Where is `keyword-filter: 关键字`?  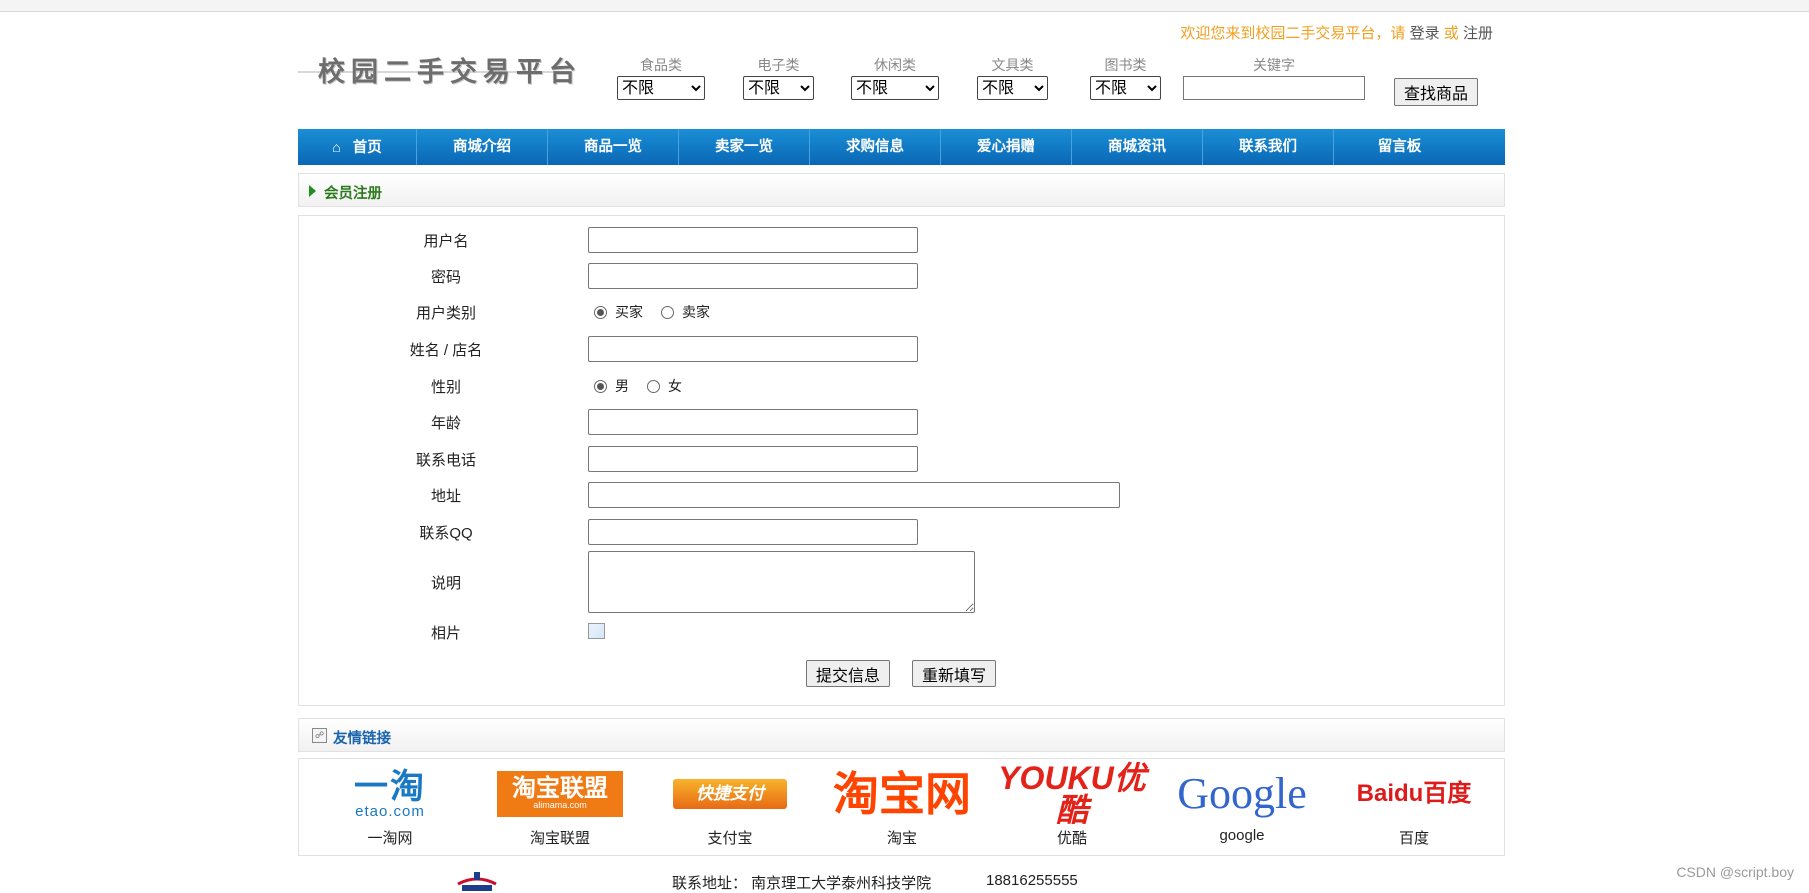
keyword-filter: 关键字 is located at coordinates (1274, 78).